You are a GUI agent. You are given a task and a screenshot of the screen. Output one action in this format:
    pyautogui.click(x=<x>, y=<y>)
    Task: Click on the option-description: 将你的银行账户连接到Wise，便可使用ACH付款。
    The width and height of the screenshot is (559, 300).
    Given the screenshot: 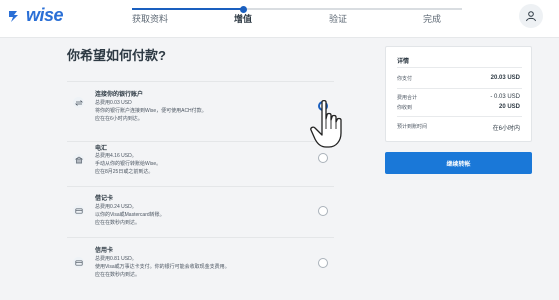 What is the action you would take?
    pyautogui.click(x=151, y=111)
    